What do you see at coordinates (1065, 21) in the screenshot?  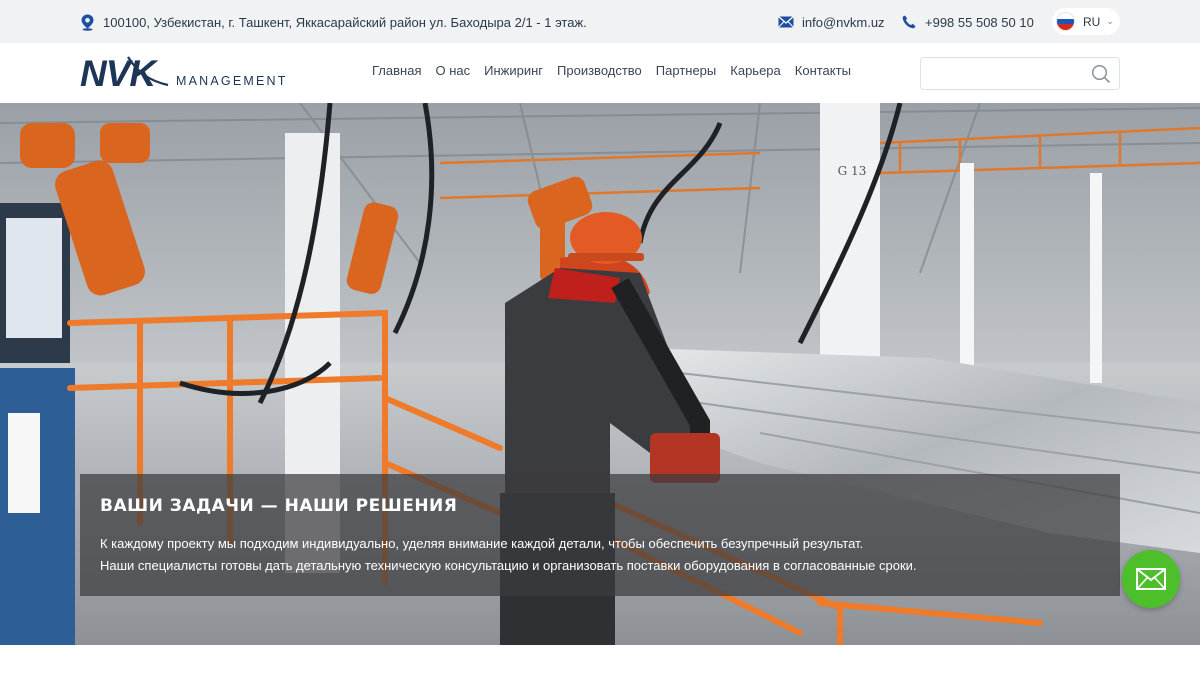 I see `russia-flag-icon` at bounding box center [1065, 21].